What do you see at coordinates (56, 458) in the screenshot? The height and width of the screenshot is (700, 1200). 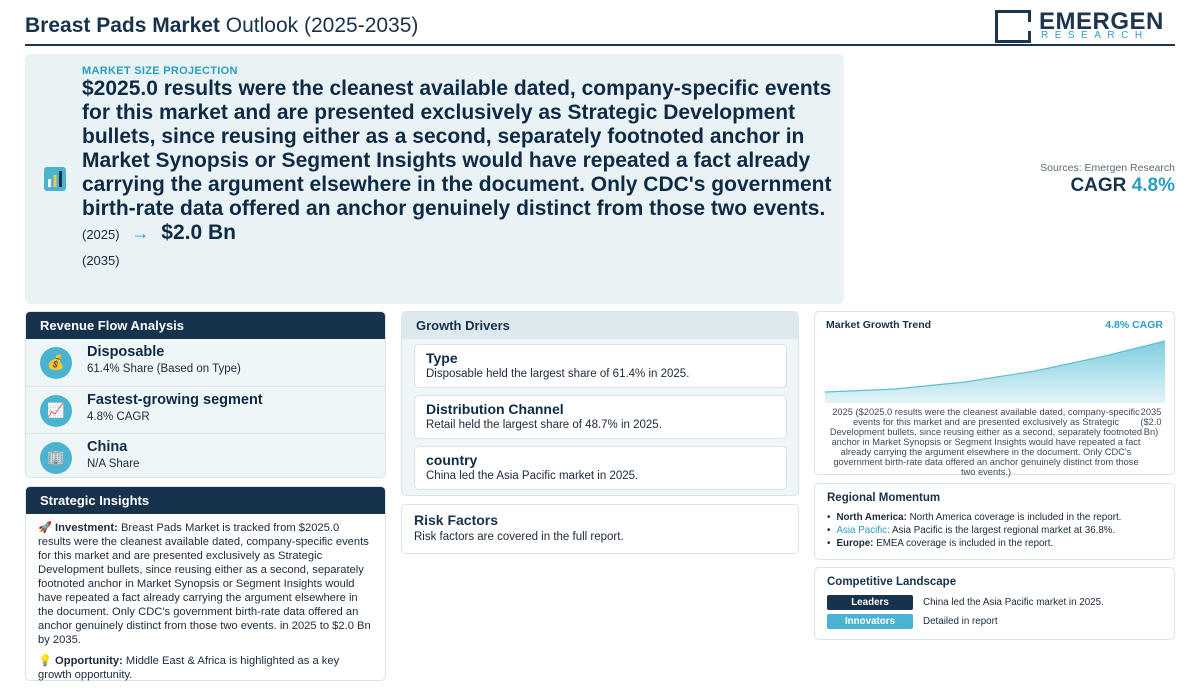 I see `building-icon: 🏢` at bounding box center [56, 458].